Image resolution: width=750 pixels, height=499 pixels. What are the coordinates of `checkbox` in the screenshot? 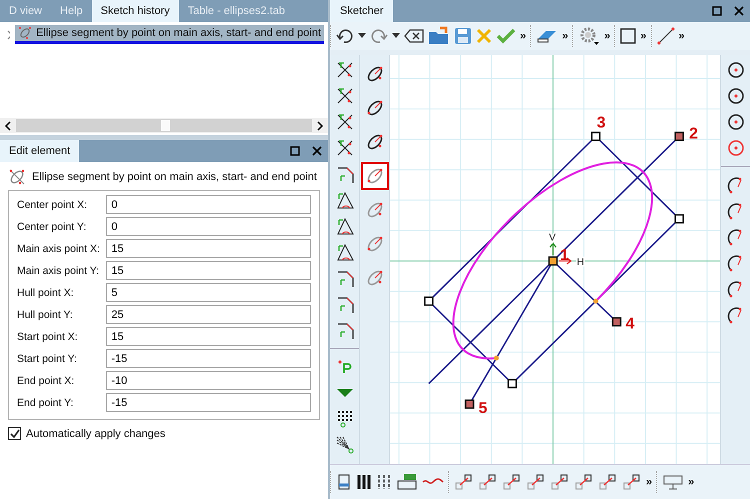 It's located at (14, 433).